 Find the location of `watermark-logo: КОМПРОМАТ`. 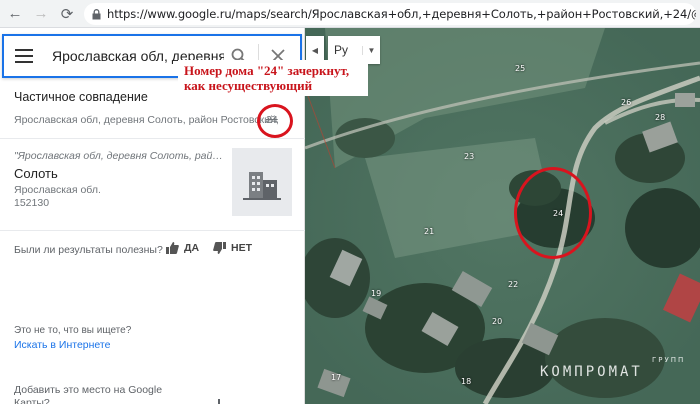

watermark-logo: КОМПРОМАТ is located at coordinates (591, 372).